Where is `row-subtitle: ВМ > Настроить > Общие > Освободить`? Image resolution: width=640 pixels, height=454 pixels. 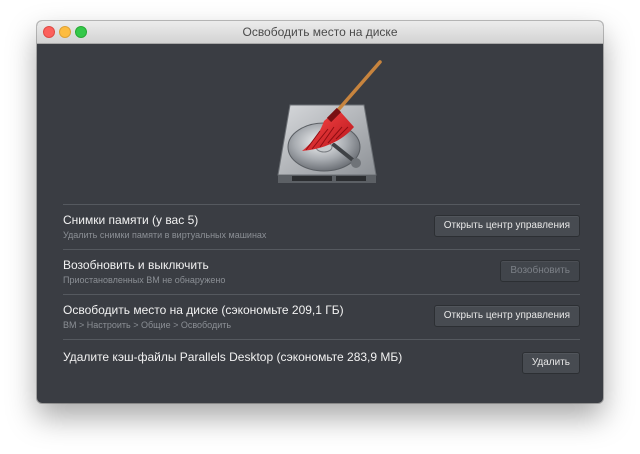
row-subtitle: ВМ > Настроить > Общие > Освободить is located at coordinates (147, 325).